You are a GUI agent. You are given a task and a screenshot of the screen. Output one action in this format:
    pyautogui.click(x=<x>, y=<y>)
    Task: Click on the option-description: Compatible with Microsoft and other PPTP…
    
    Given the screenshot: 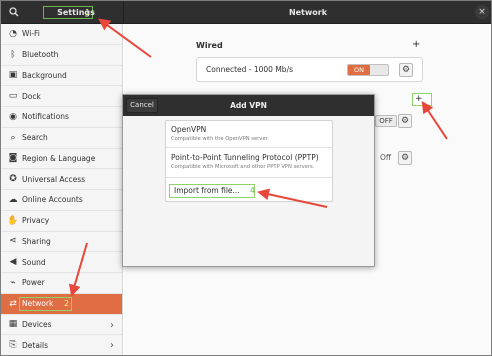 What is the action you would take?
    pyautogui.click(x=243, y=167)
    